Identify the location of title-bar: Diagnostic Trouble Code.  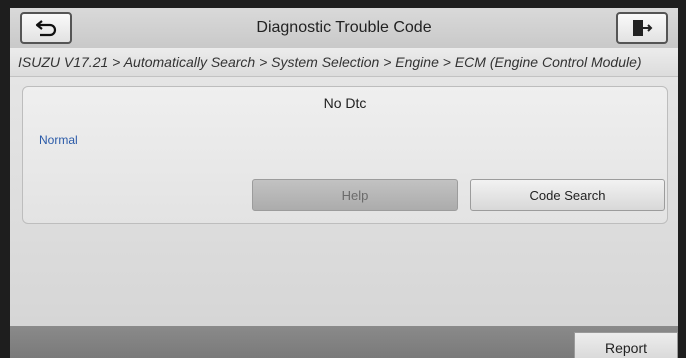
(344, 28).